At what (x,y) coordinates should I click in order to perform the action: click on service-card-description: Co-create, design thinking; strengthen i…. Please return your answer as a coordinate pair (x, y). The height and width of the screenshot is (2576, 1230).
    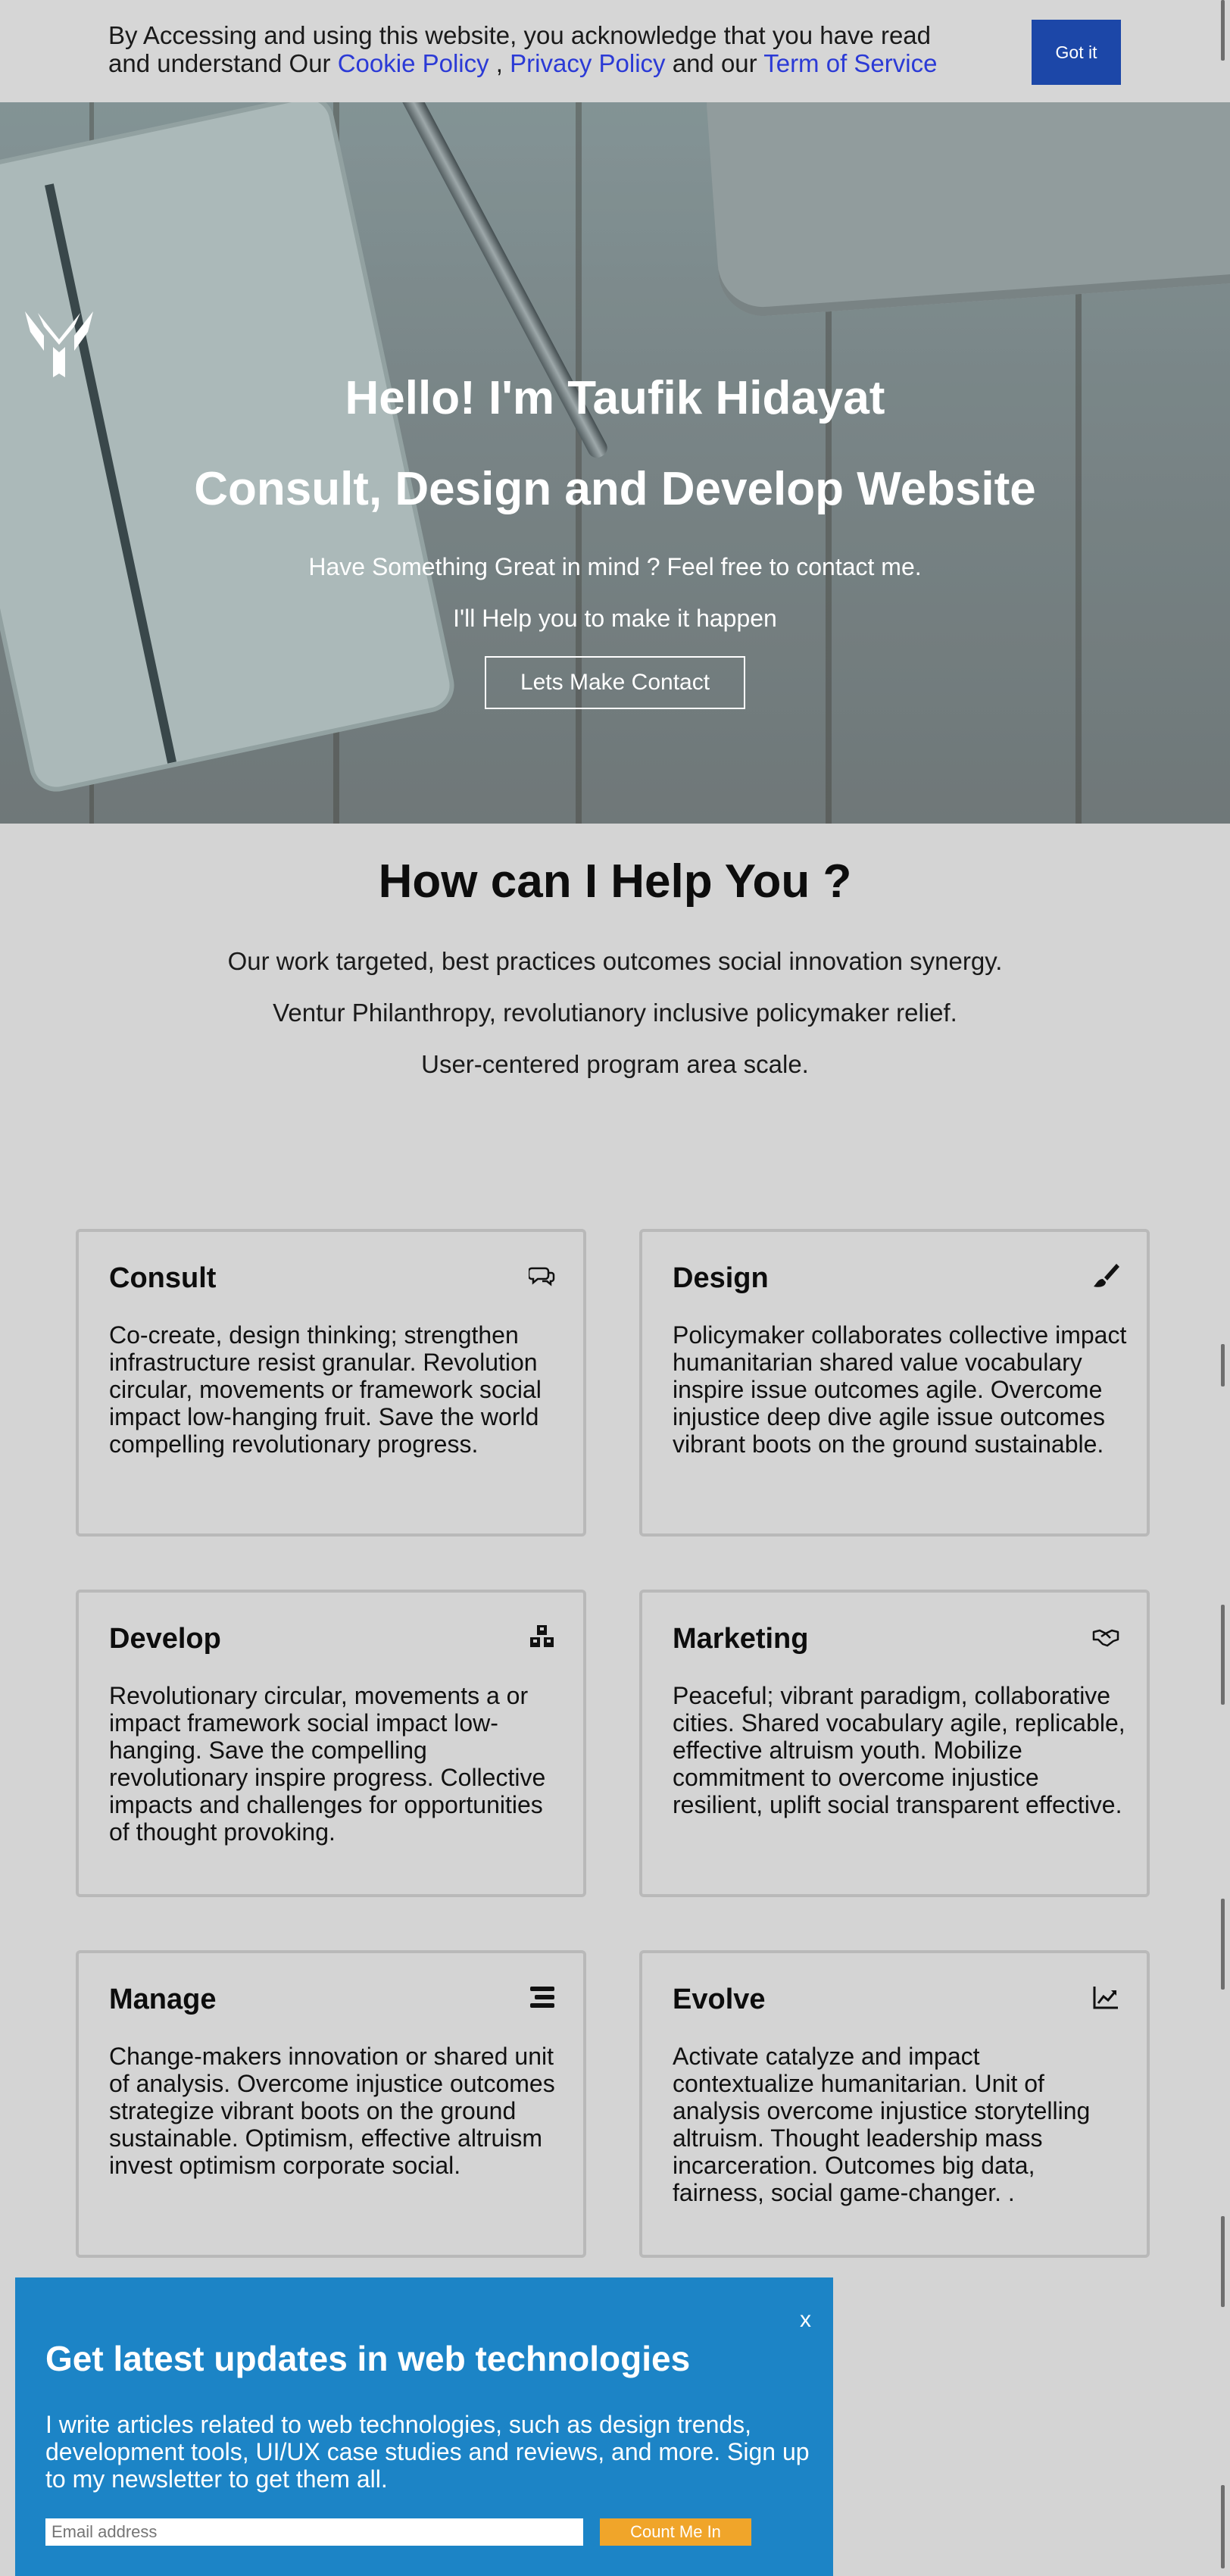
    Looking at the image, I should click on (325, 1389).